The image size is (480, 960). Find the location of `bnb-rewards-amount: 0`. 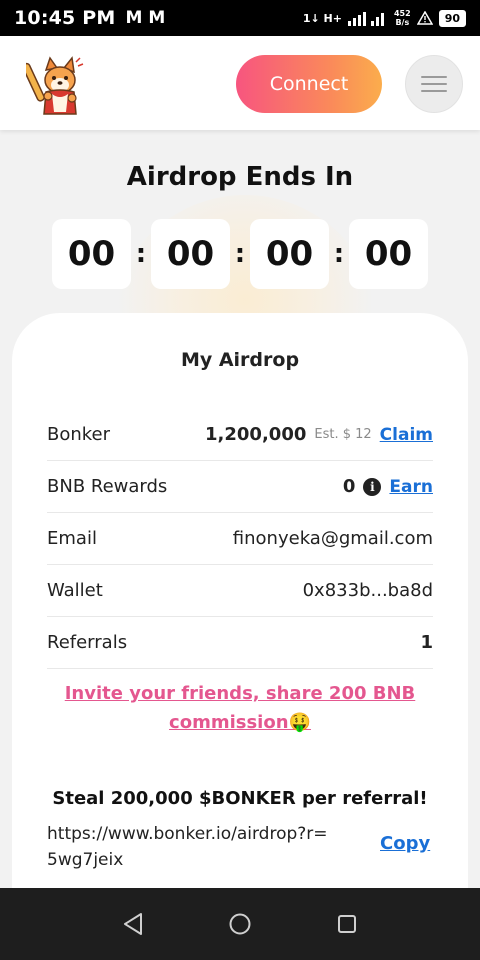

bnb-rewards-amount: 0 is located at coordinates (349, 486).